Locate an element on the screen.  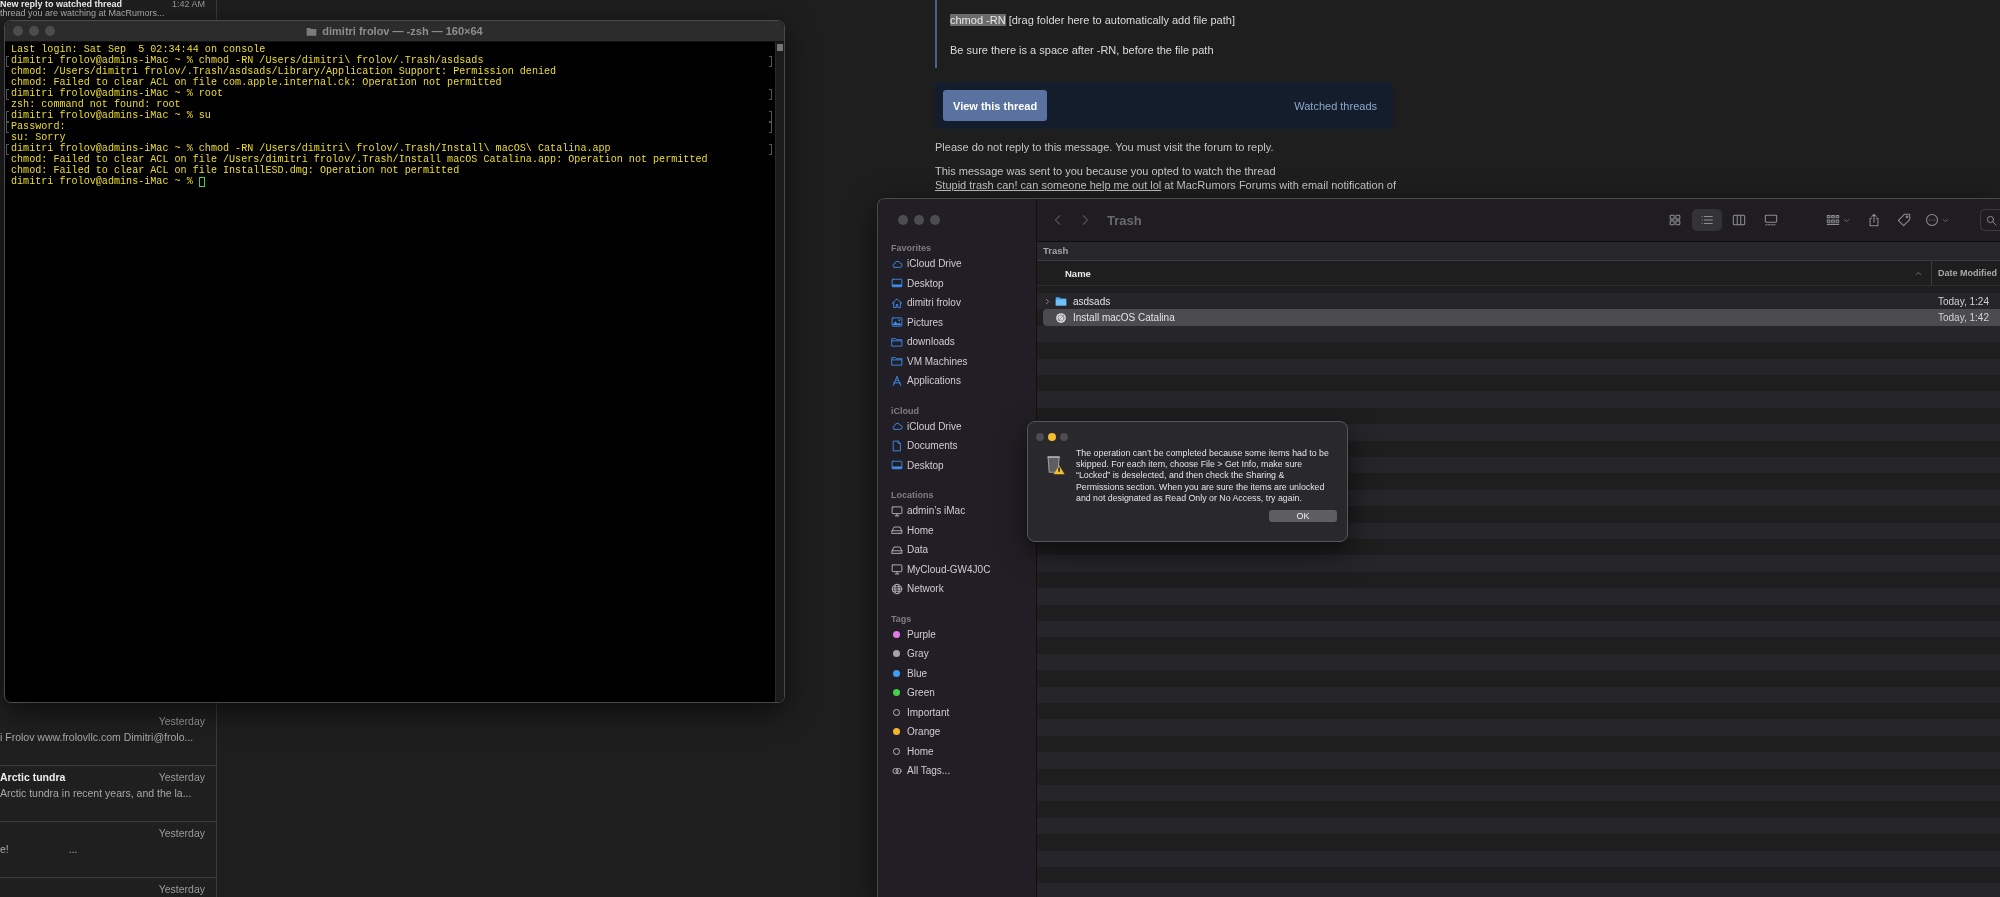
sidebar-item: Important is located at coordinates (963, 712).